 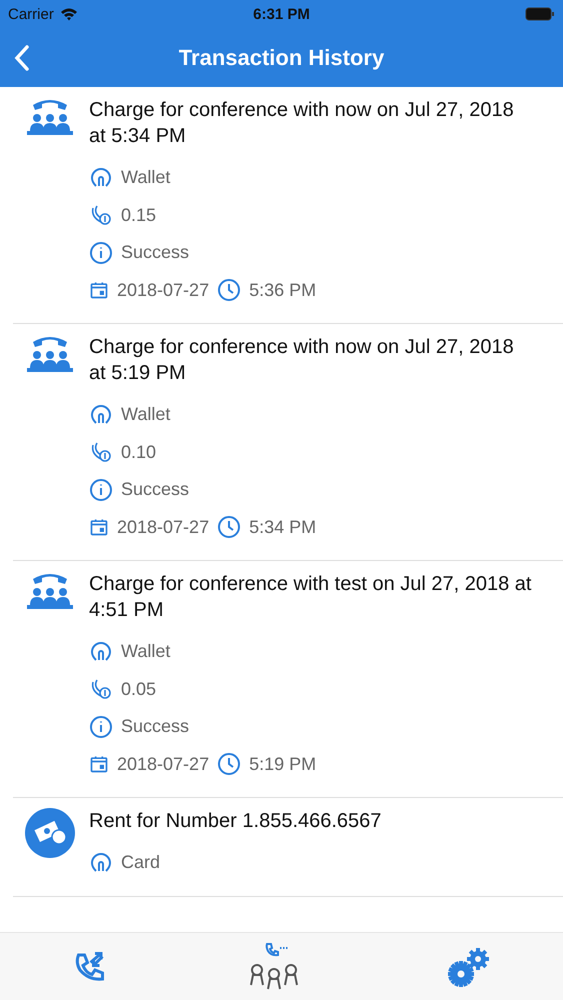 I want to click on amount: 0.05, so click(x=138, y=689).